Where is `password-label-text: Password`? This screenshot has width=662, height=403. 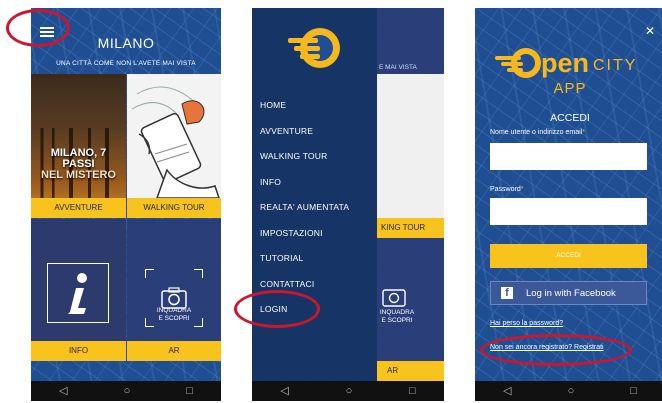 password-label-text: Password is located at coordinates (505, 189).